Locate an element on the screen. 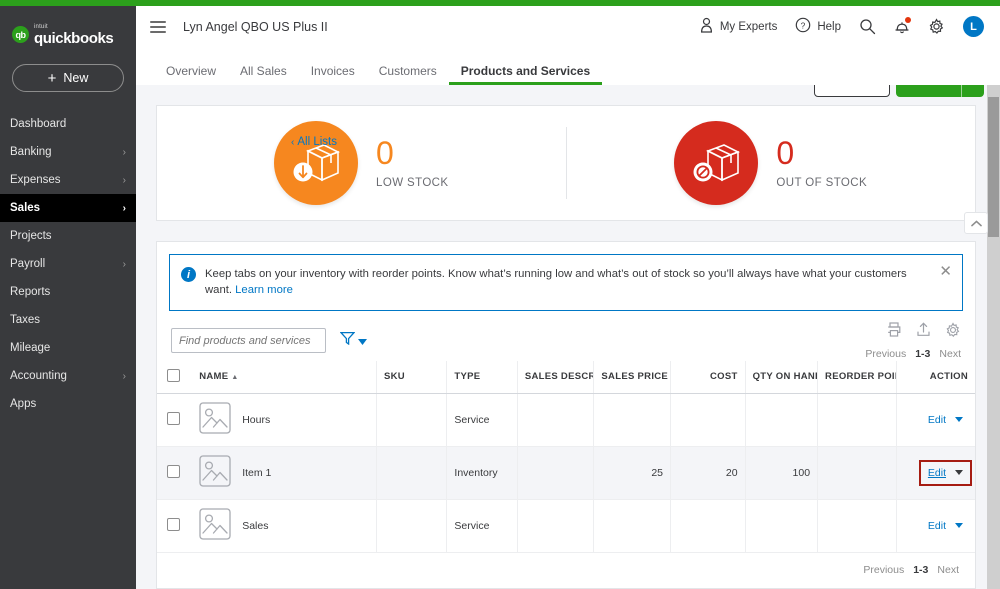 This screenshot has width=1000, height=589. bottom-pagination: Previous 1-3 Next is located at coordinates (566, 564).